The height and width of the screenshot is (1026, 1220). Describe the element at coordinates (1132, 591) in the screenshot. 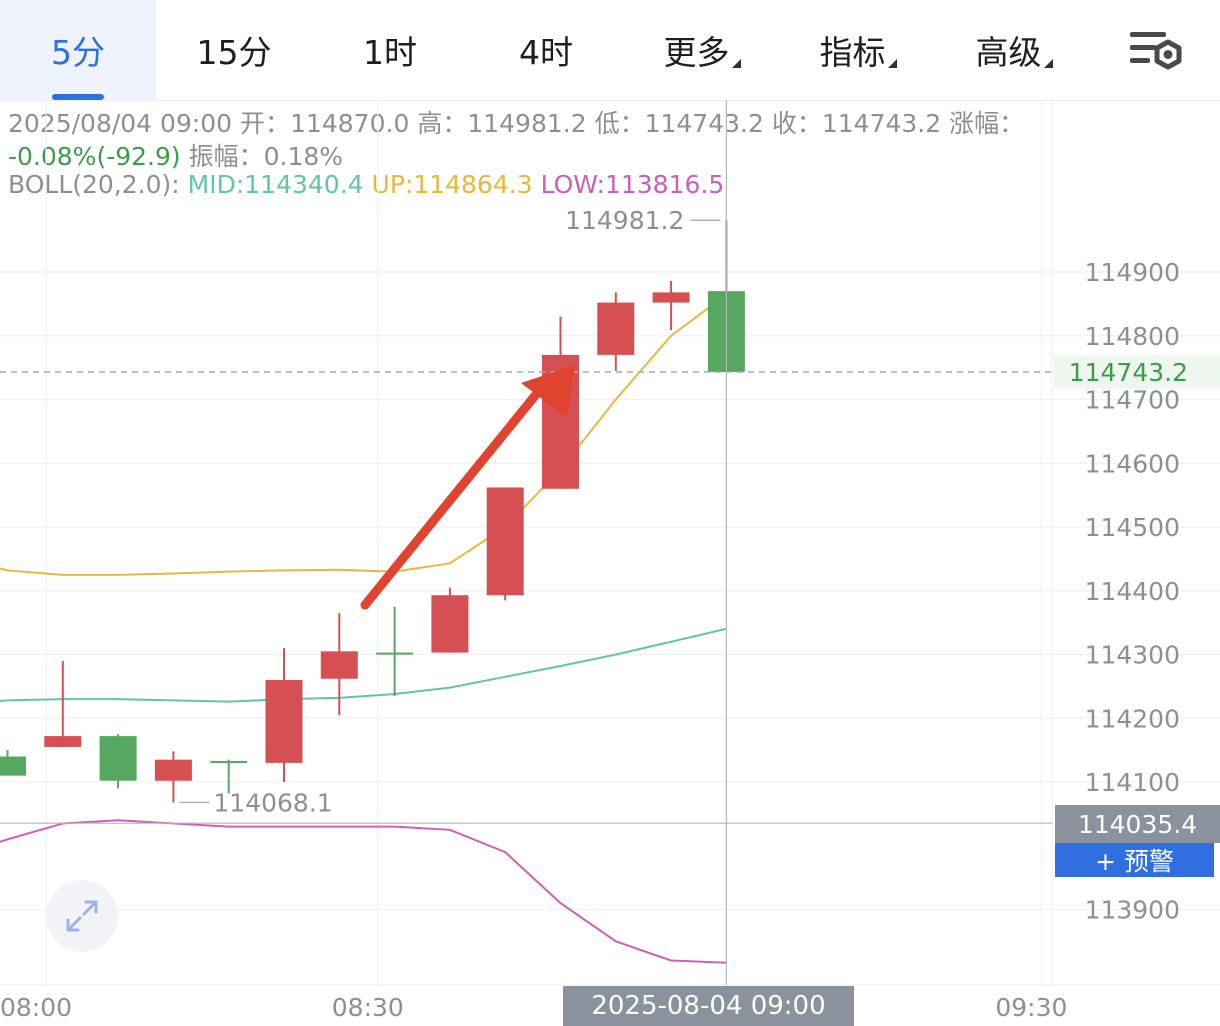

I see `y-tick-label: 114400` at that location.